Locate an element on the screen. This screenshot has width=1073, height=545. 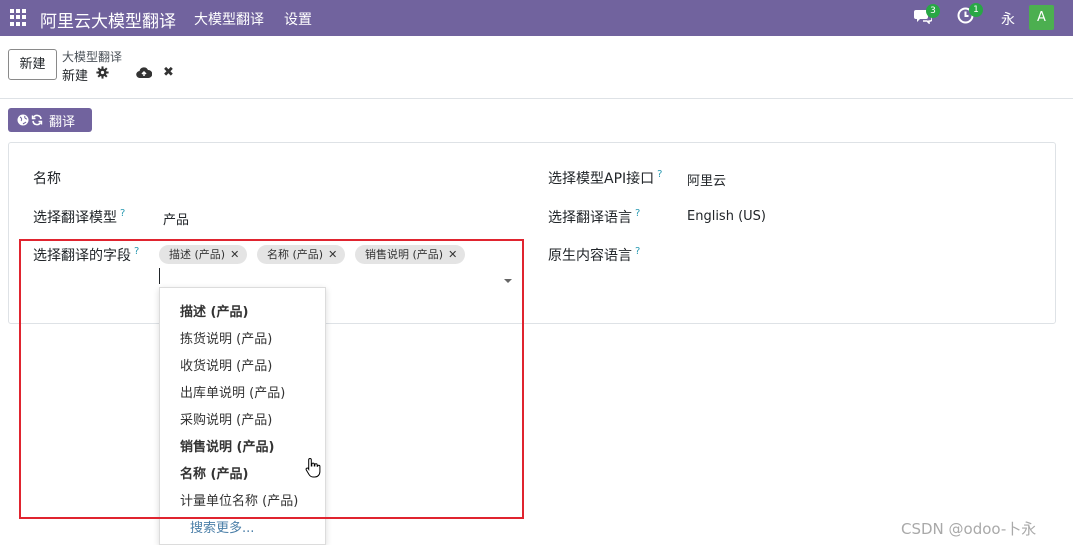
breadcrumb-current: 新建 is located at coordinates (75, 76).